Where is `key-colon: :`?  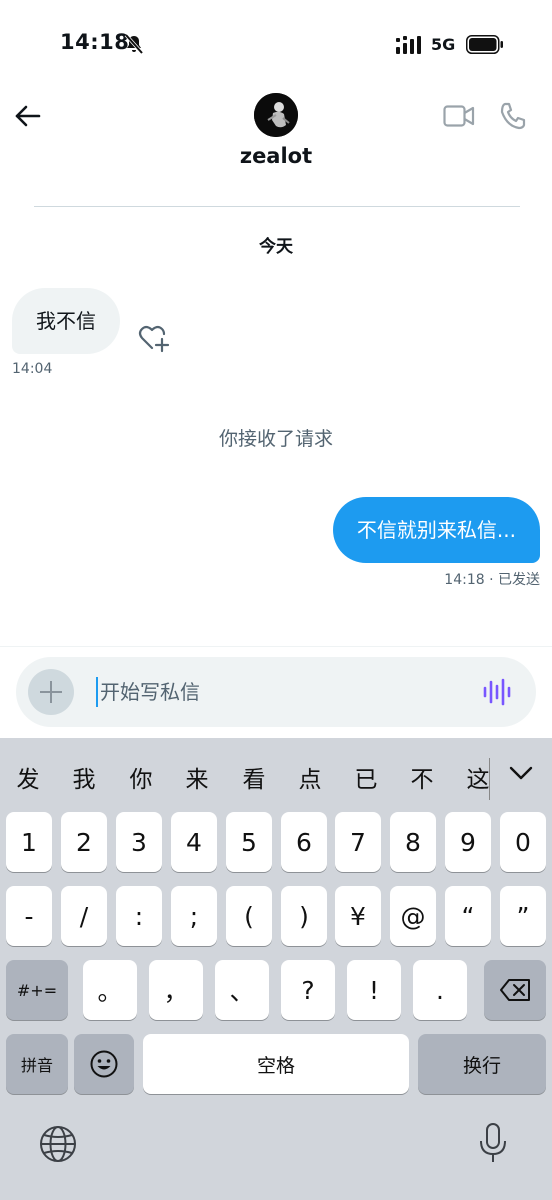 key-colon: : is located at coordinates (139, 916).